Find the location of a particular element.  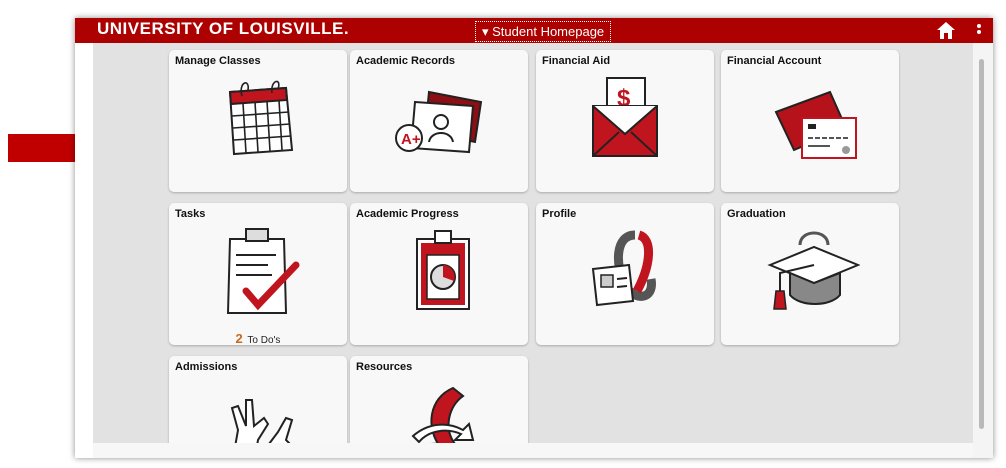

academic-record-icon: A+ is located at coordinates (439, 122).